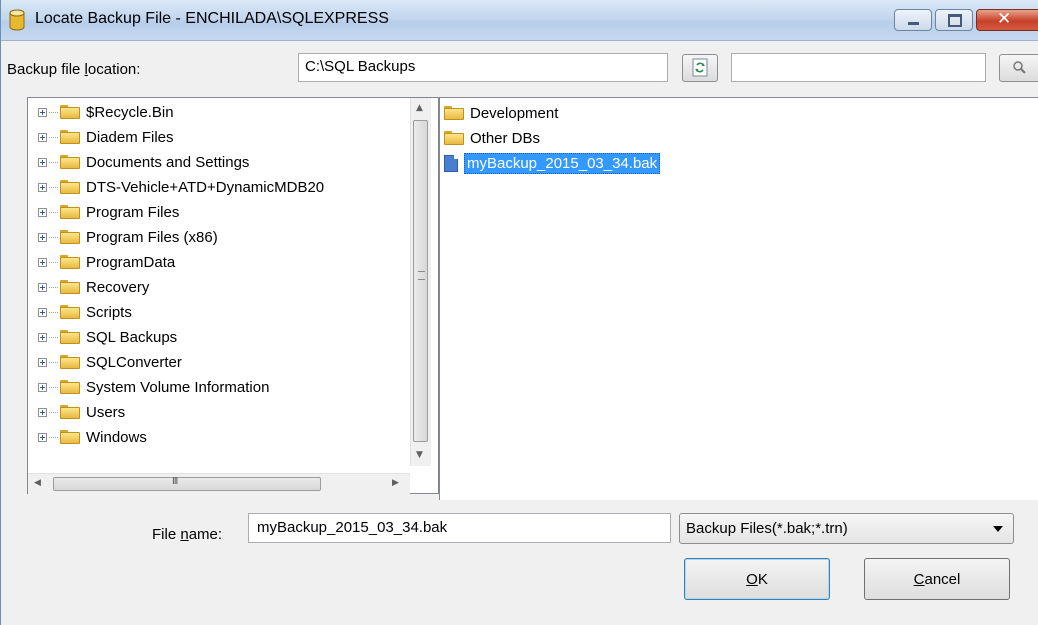  Describe the element at coordinates (1004, 19) in the screenshot. I see `close-icon: ✕` at that location.